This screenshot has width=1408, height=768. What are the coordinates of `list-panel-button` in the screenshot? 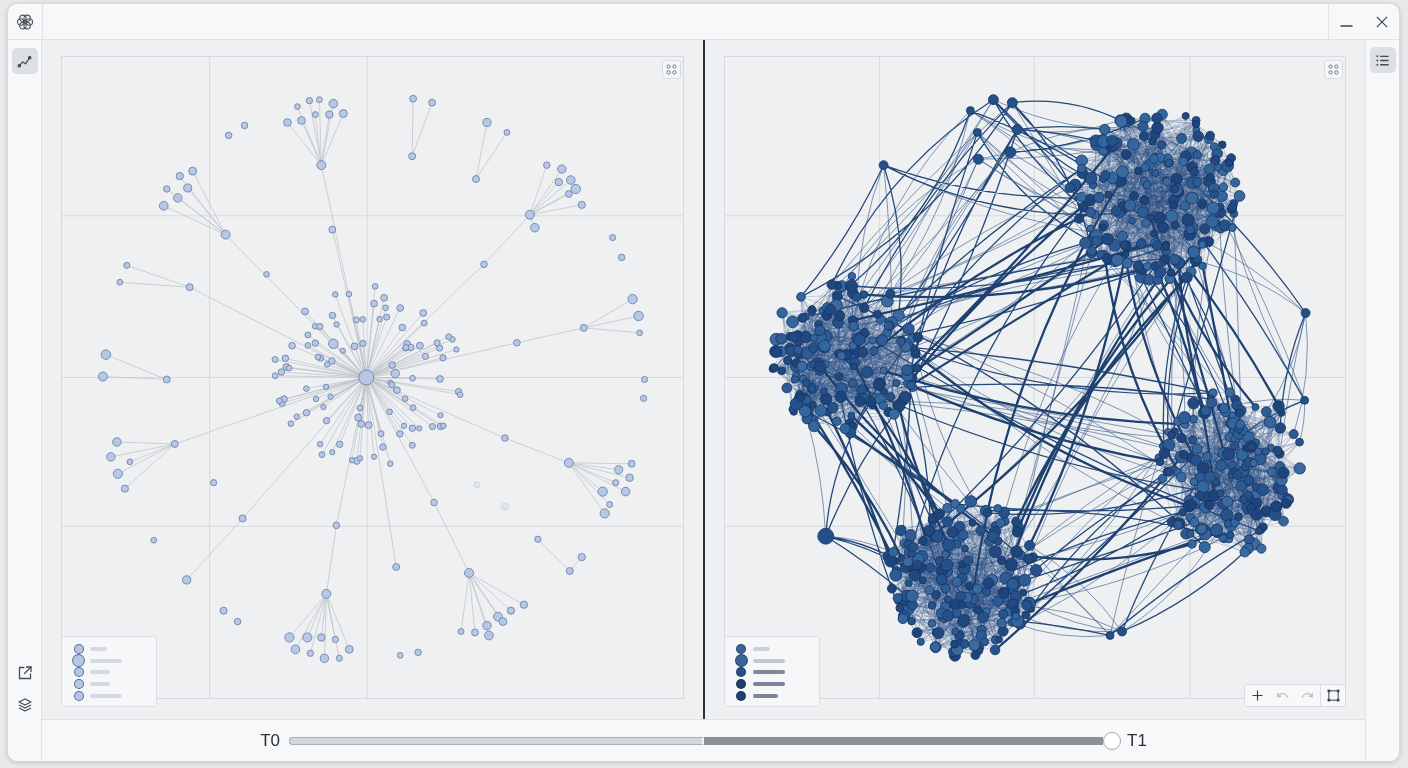 It's located at (1382, 60).